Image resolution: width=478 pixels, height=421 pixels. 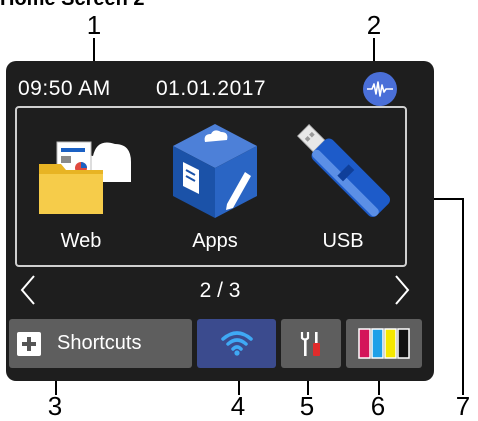 What do you see at coordinates (344, 171) in the screenshot?
I see `usb-drive-icon` at bounding box center [344, 171].